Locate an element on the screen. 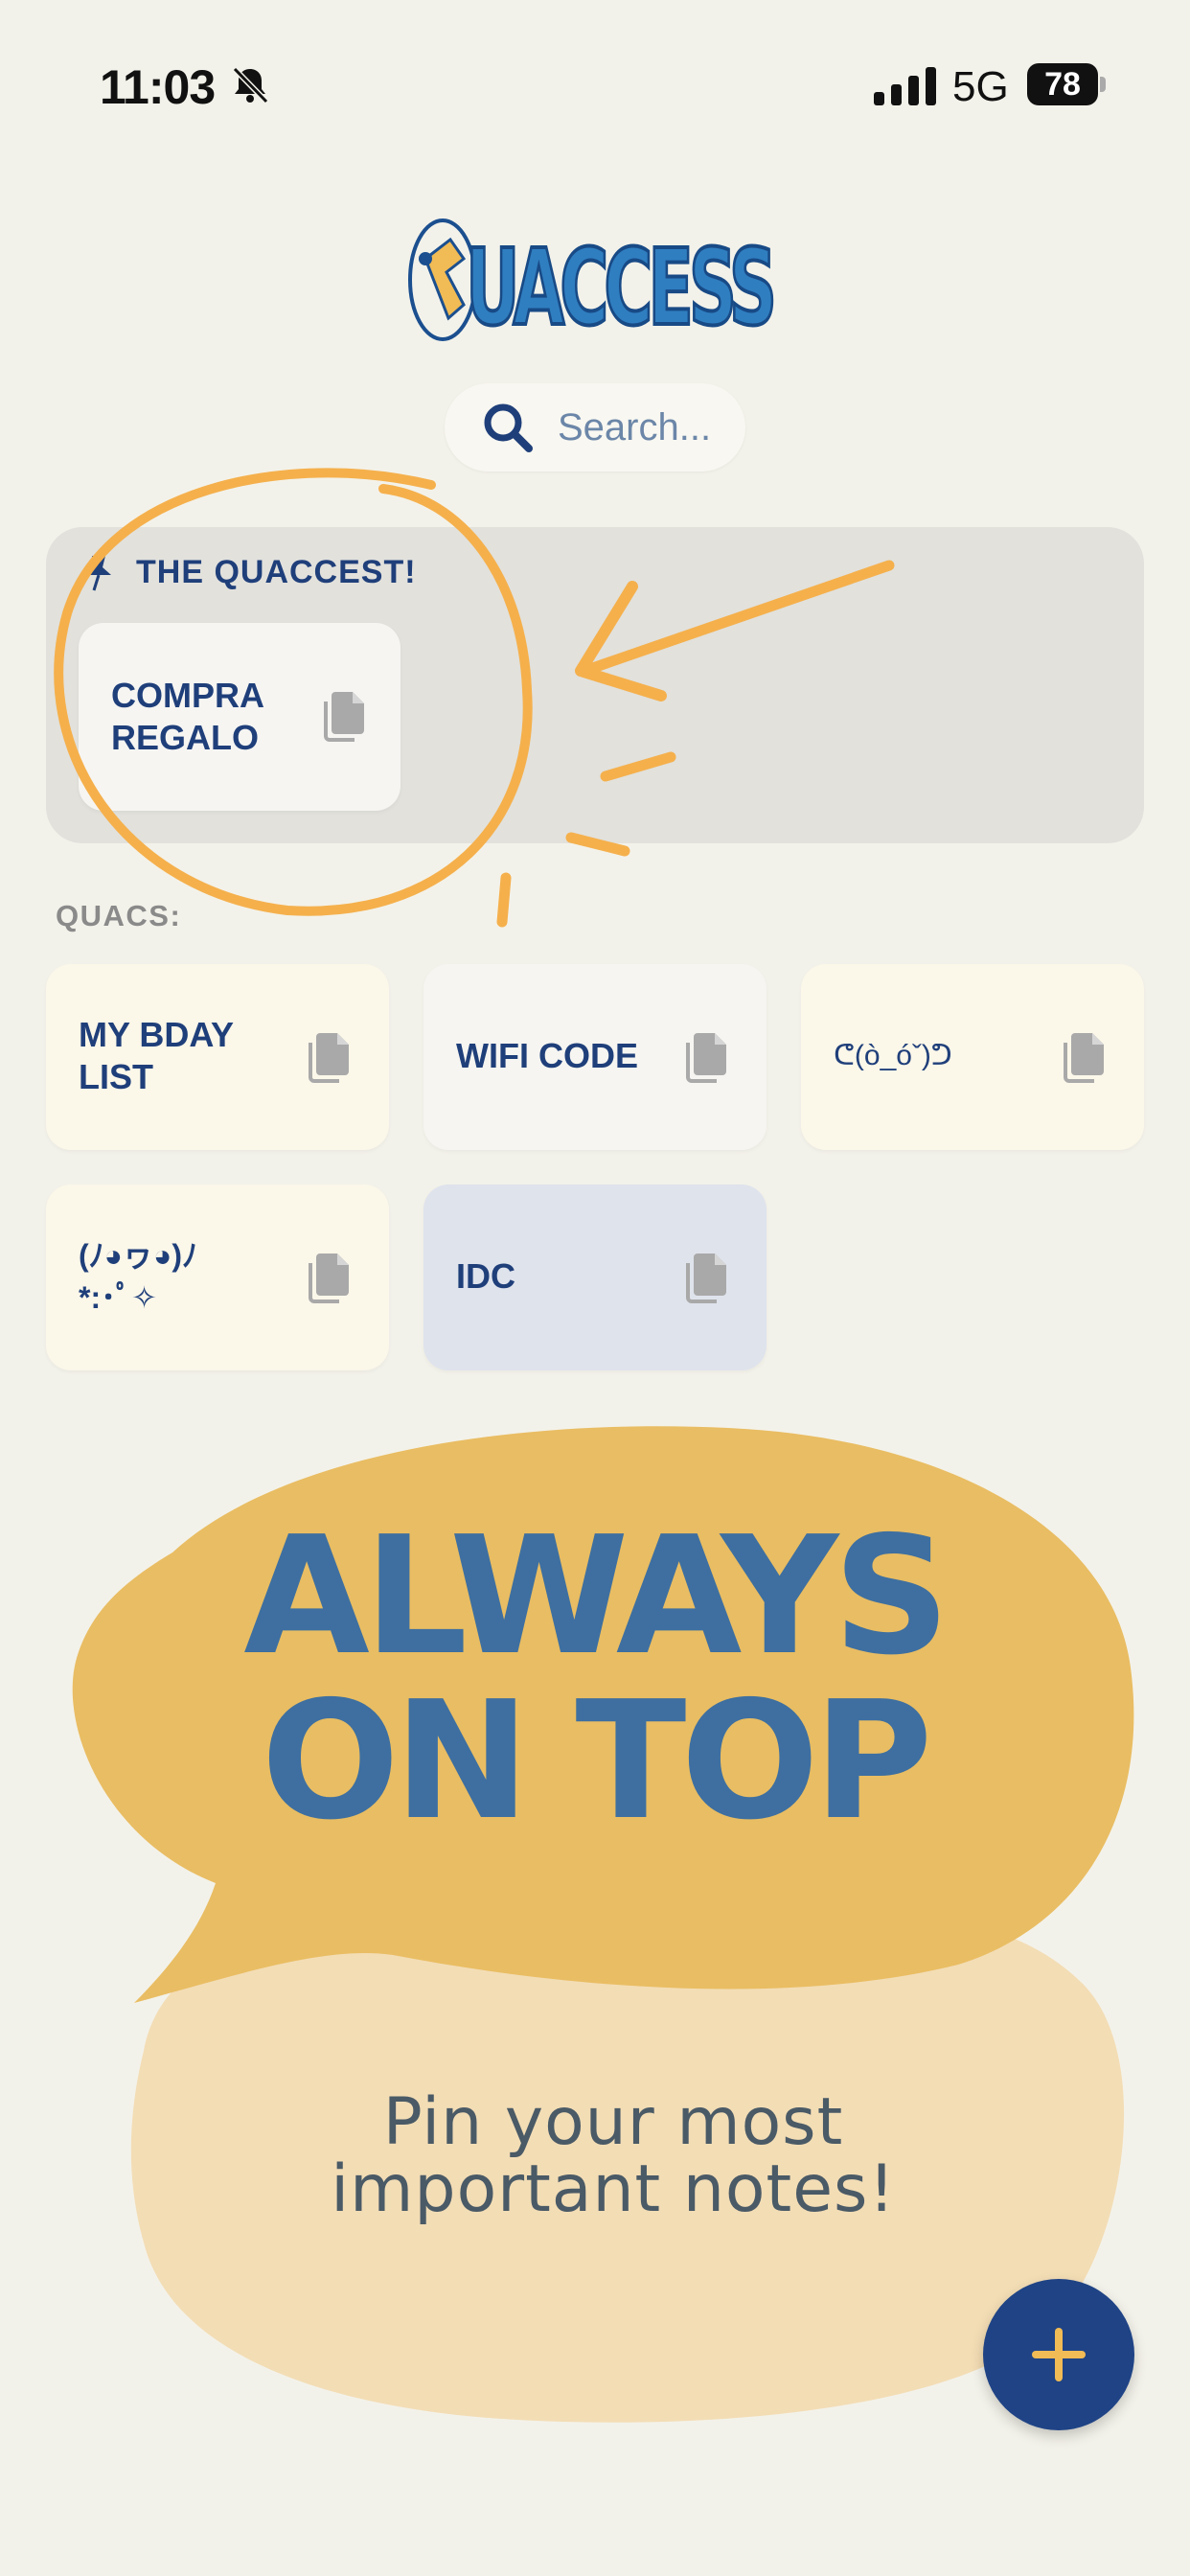 The height and width of the screenshot is (2576, 1190). promo-headline: ALWAYS ON TOP is located at coordinates (594, 1679).